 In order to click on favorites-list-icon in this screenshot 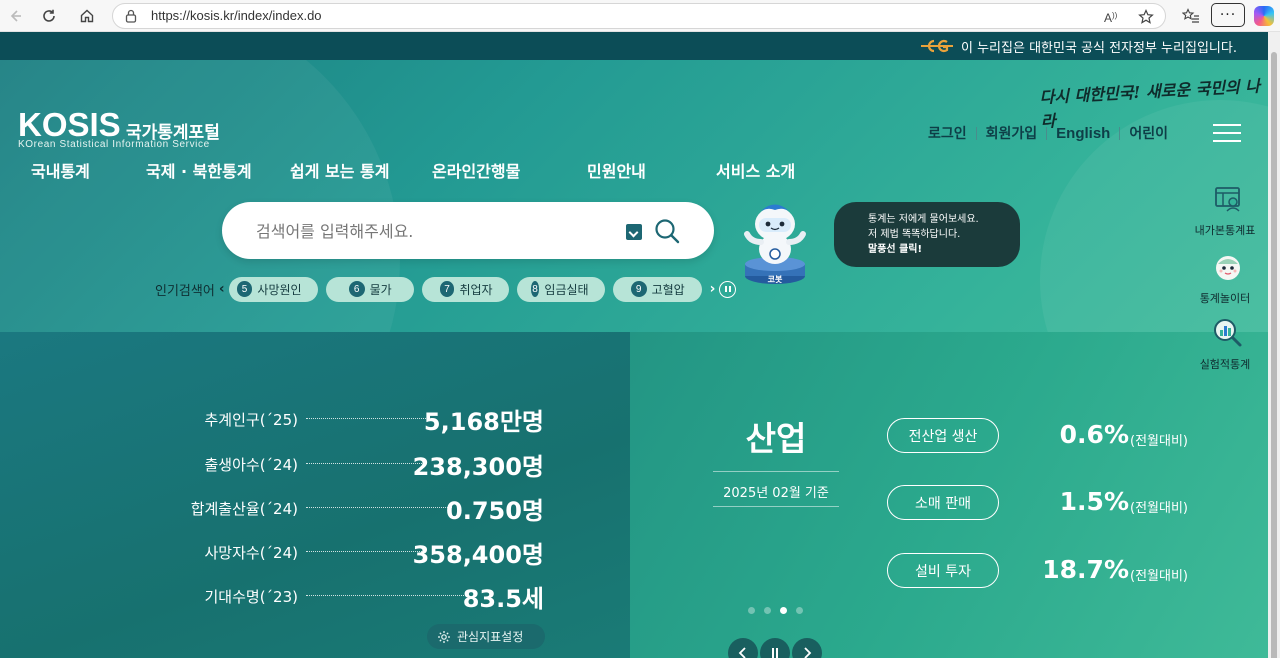, I will do `click(1191, 16)`.